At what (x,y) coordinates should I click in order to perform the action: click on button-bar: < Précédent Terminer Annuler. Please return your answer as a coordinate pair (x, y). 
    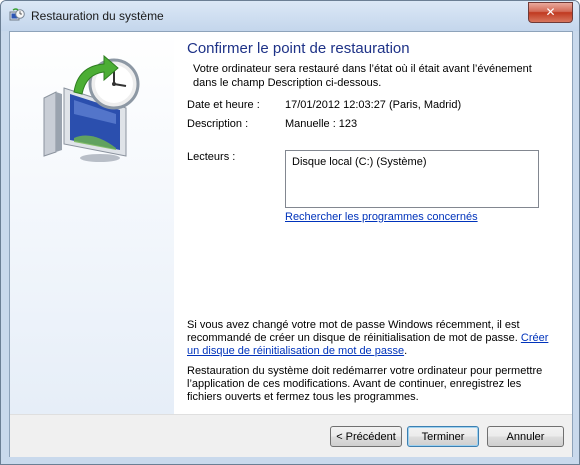
    Looking at the image, I should click on (291, 435).